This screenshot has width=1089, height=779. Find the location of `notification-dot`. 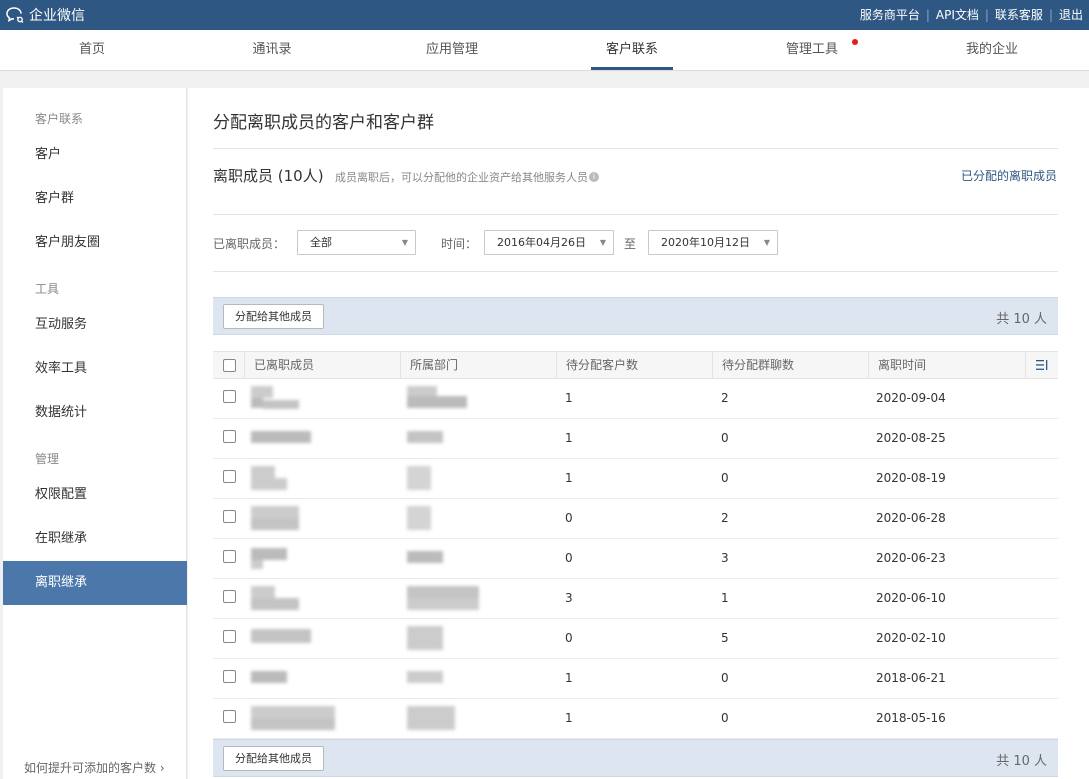

notification-dot is located at coordinates (855, 42).